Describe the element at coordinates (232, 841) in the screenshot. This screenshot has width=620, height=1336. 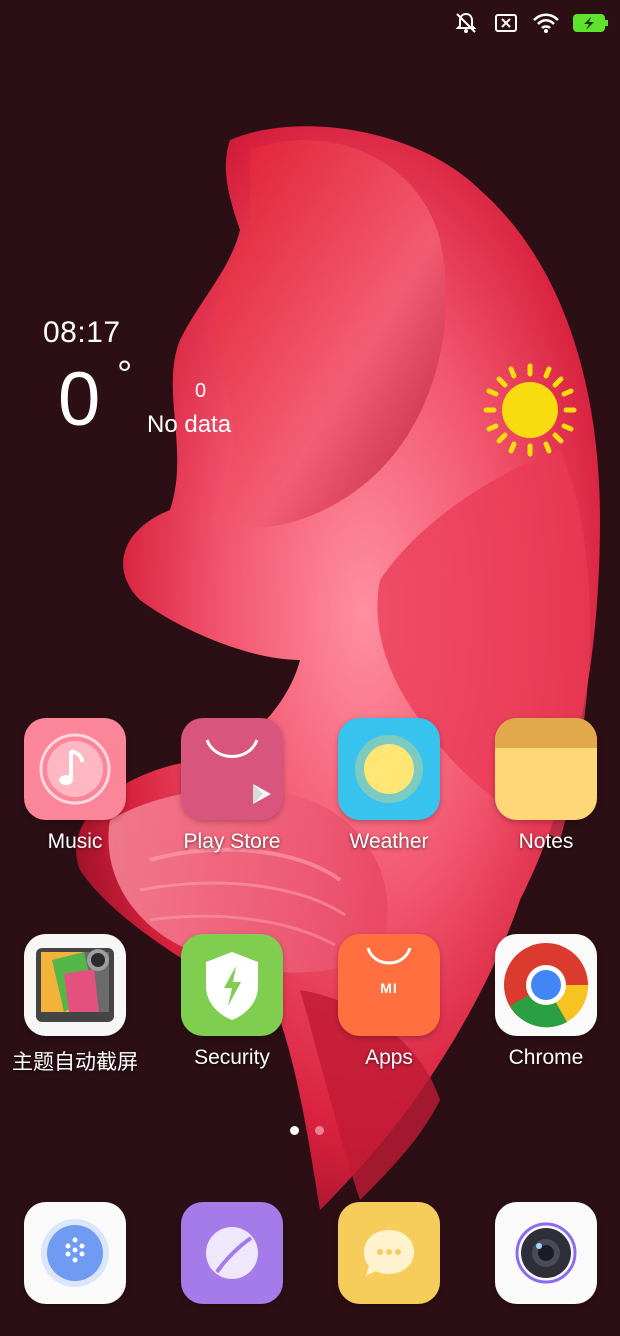
I see `app-label: Play Store` at that location.